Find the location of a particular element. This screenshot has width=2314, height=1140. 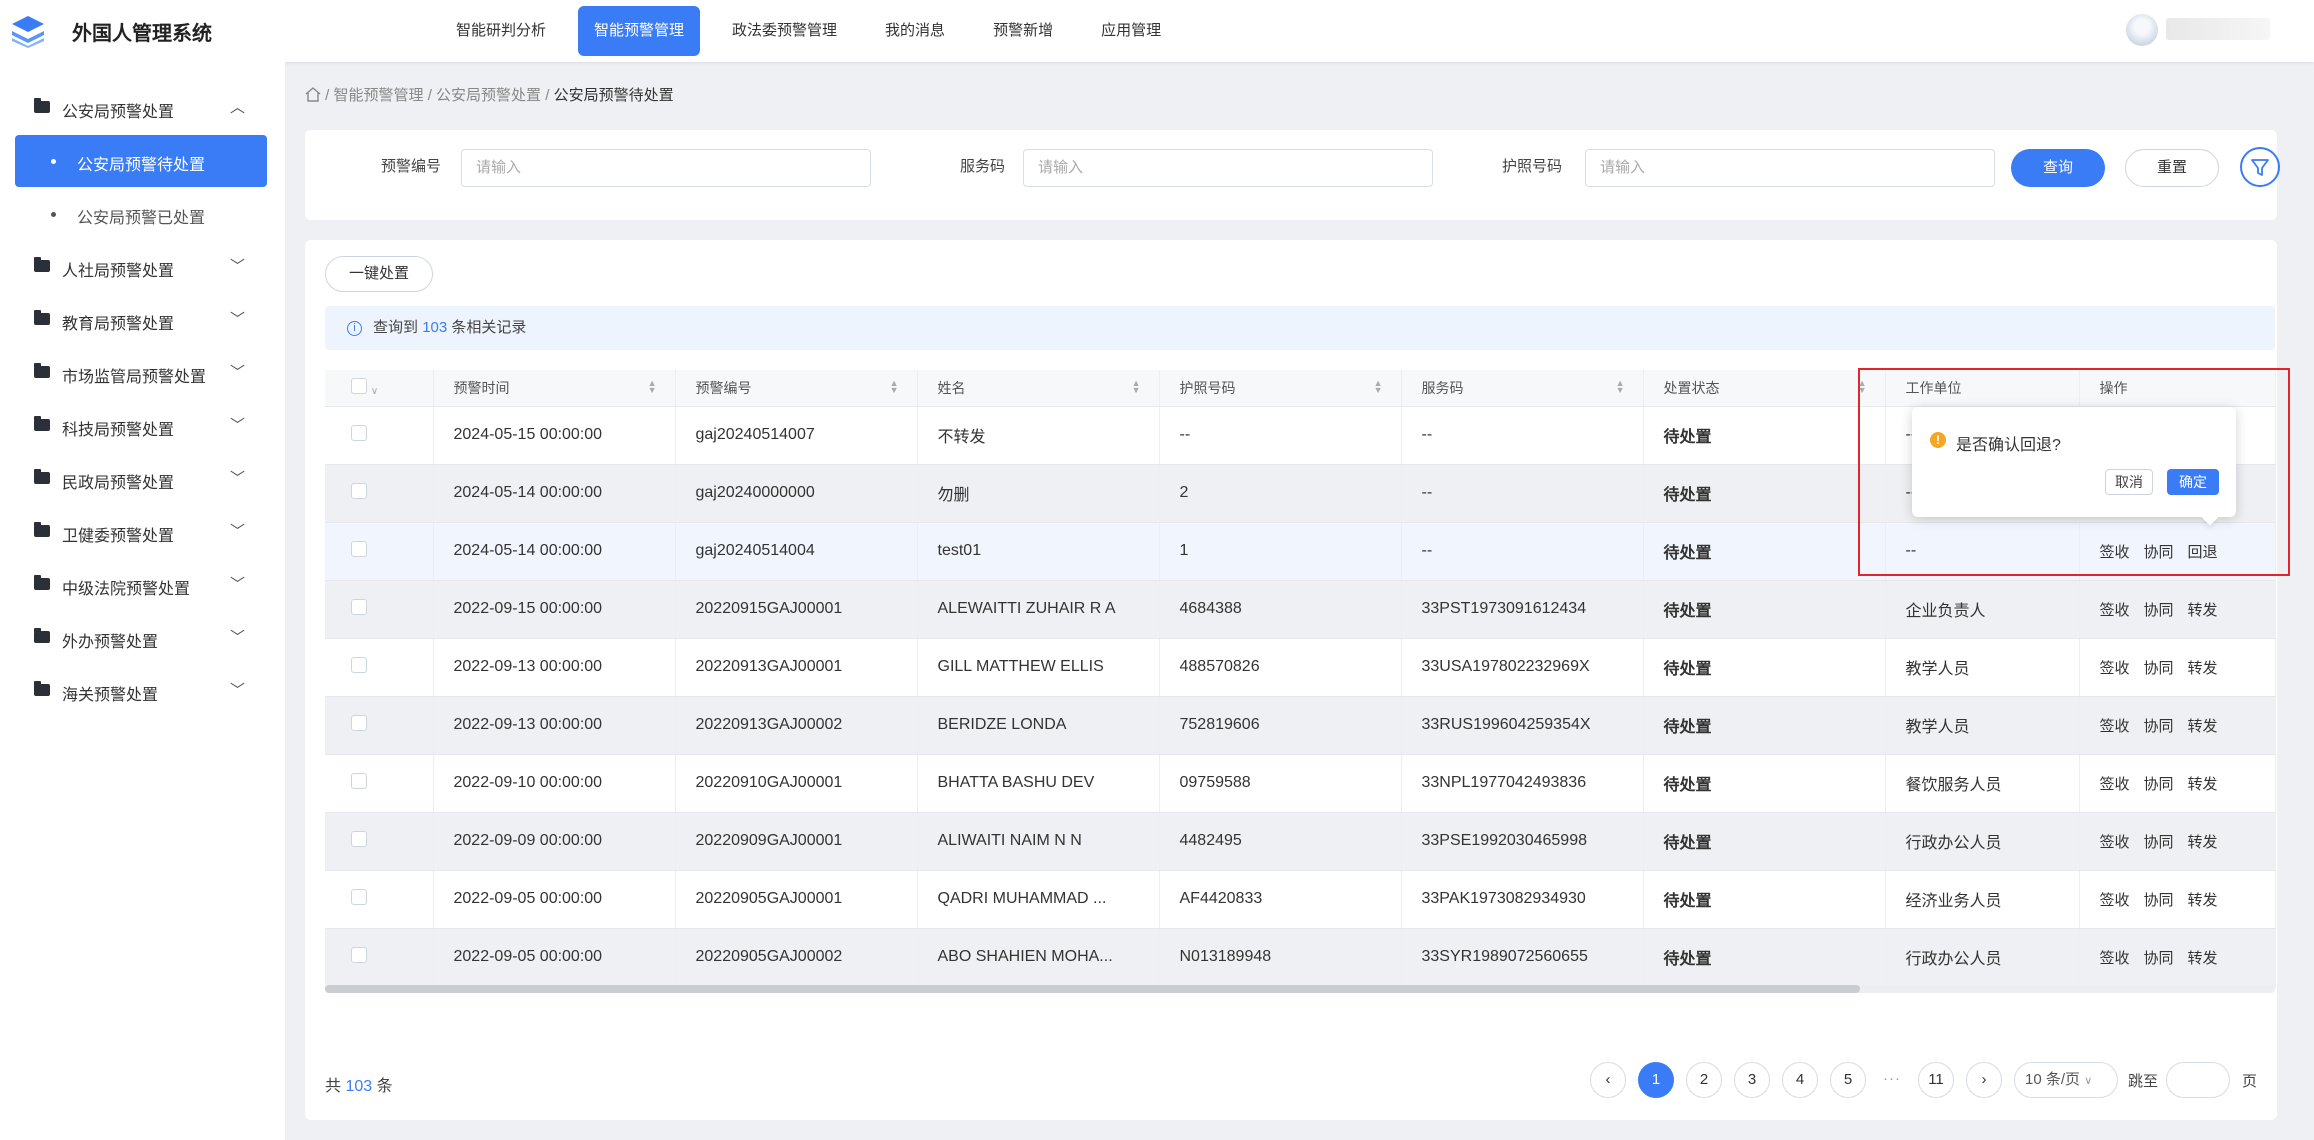

select-all-checkbox is located at coordinates (359, 386).